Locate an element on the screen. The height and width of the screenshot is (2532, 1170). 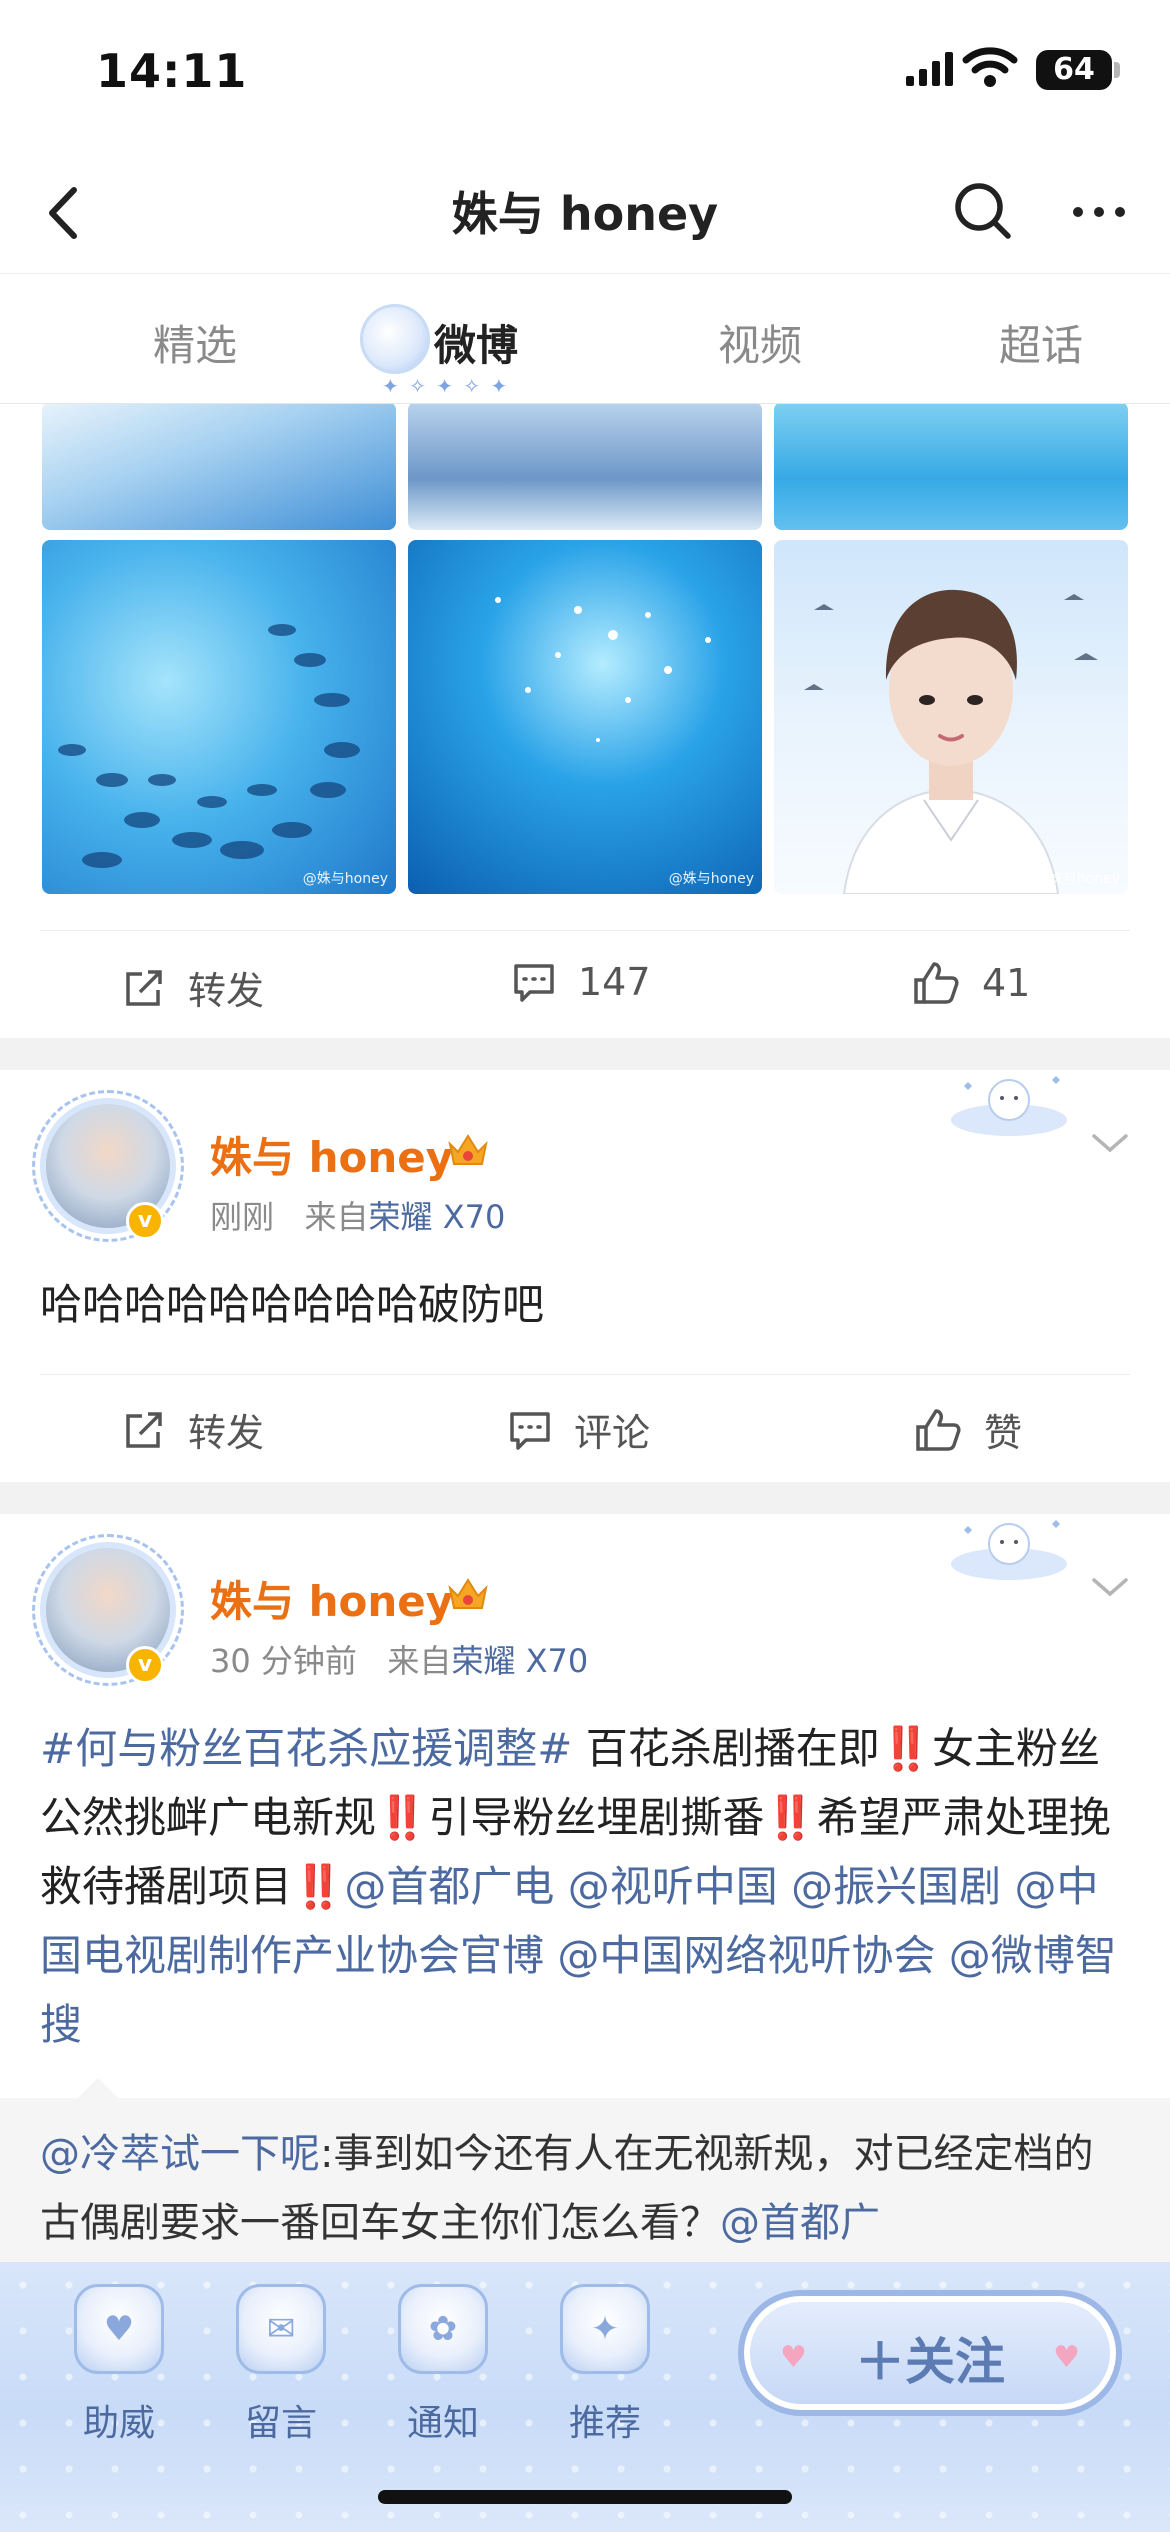
status-time: 14:11 is located at coordinates (172, 71).